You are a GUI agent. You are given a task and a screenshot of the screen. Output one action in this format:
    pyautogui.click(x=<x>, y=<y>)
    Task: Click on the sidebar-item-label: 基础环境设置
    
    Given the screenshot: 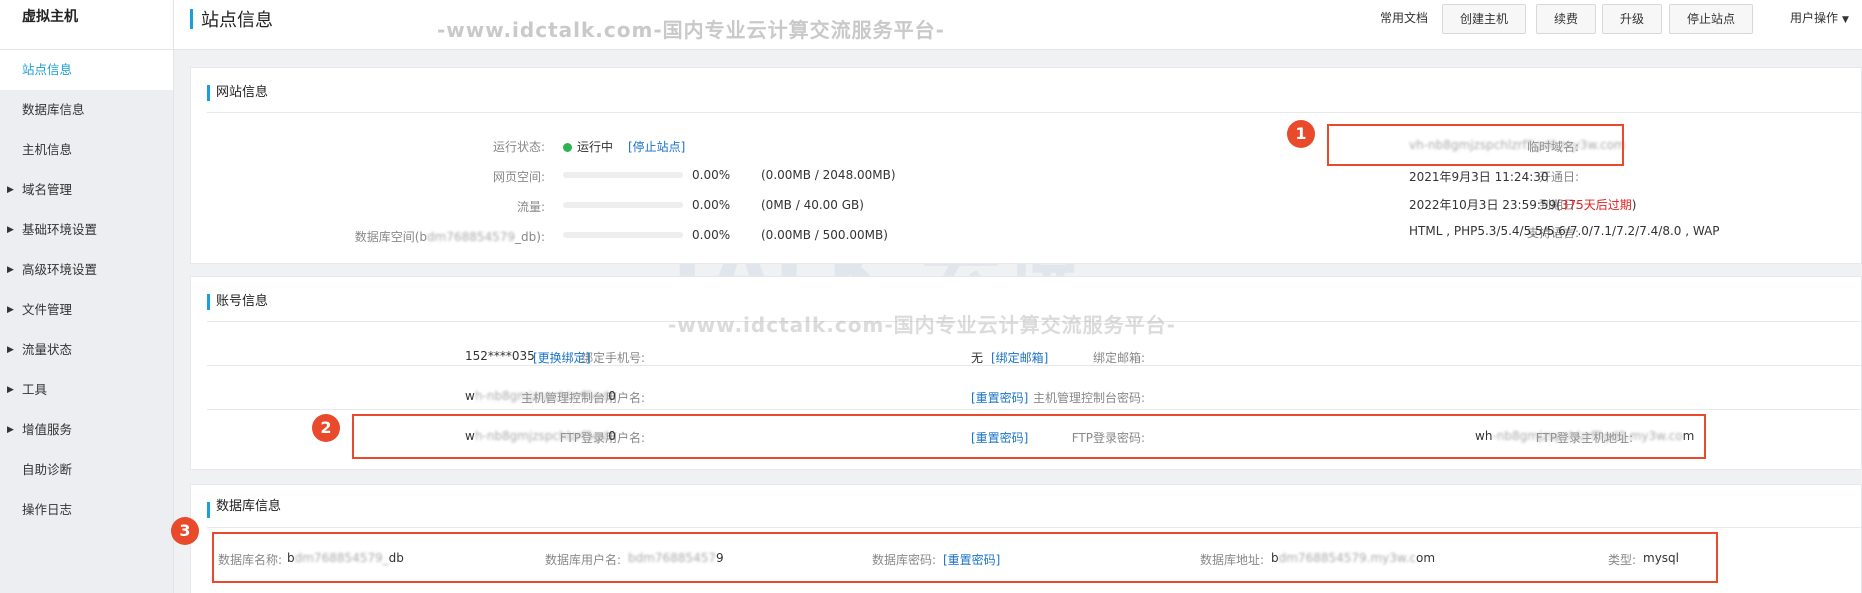 What is the action you would take?
    pyautogui.click(x=60, y=229)
    